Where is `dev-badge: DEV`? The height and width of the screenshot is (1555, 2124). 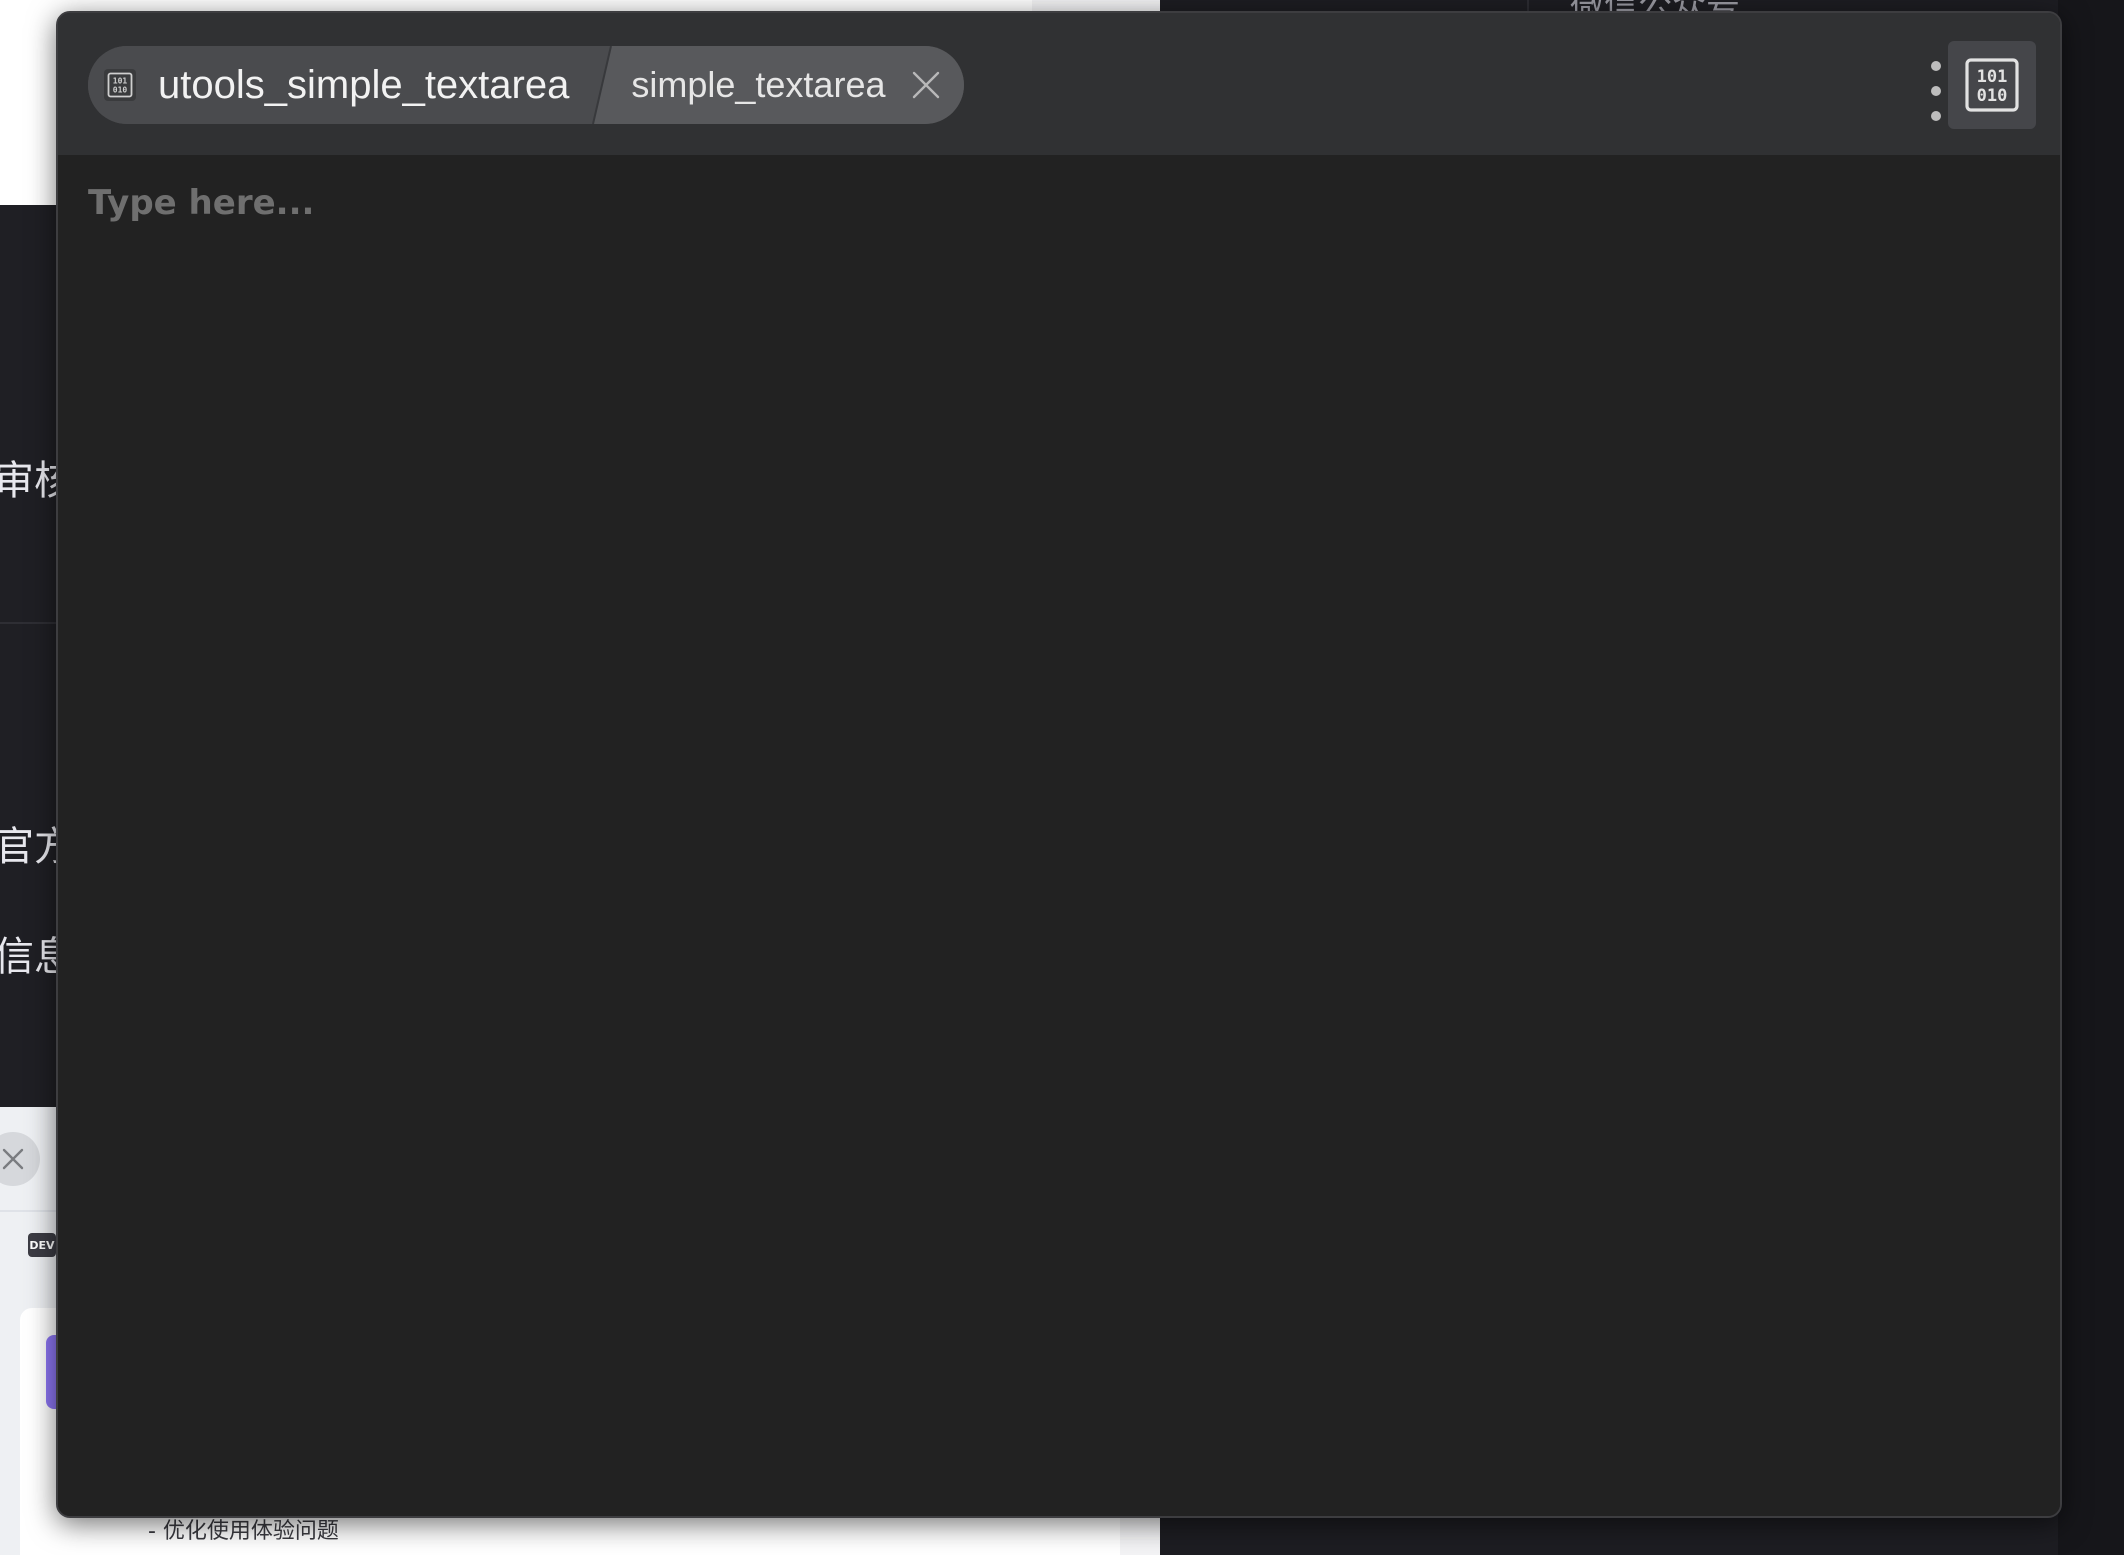
dev-badge: DEV is located at coordinates (42, 1245).